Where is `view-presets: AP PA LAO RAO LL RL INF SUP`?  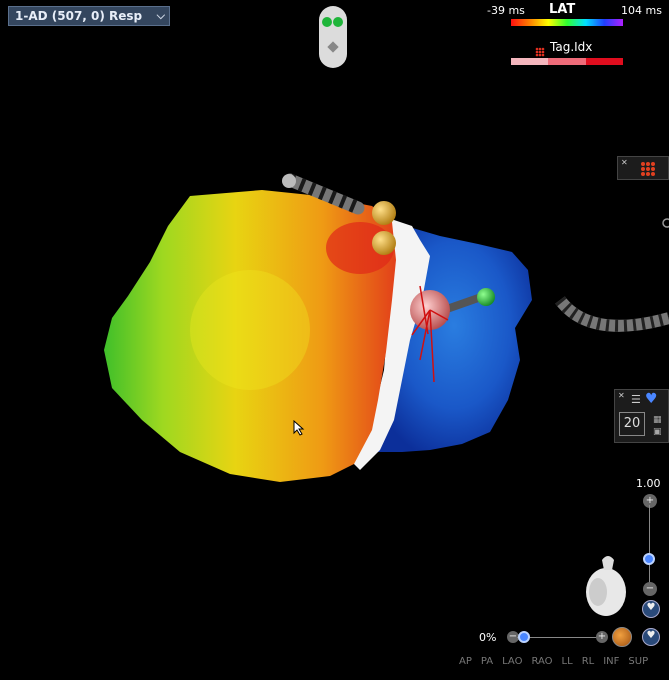
view-presets: AP PA LAO RAO LL RL INF SUP is located at coordinates (558, 661).